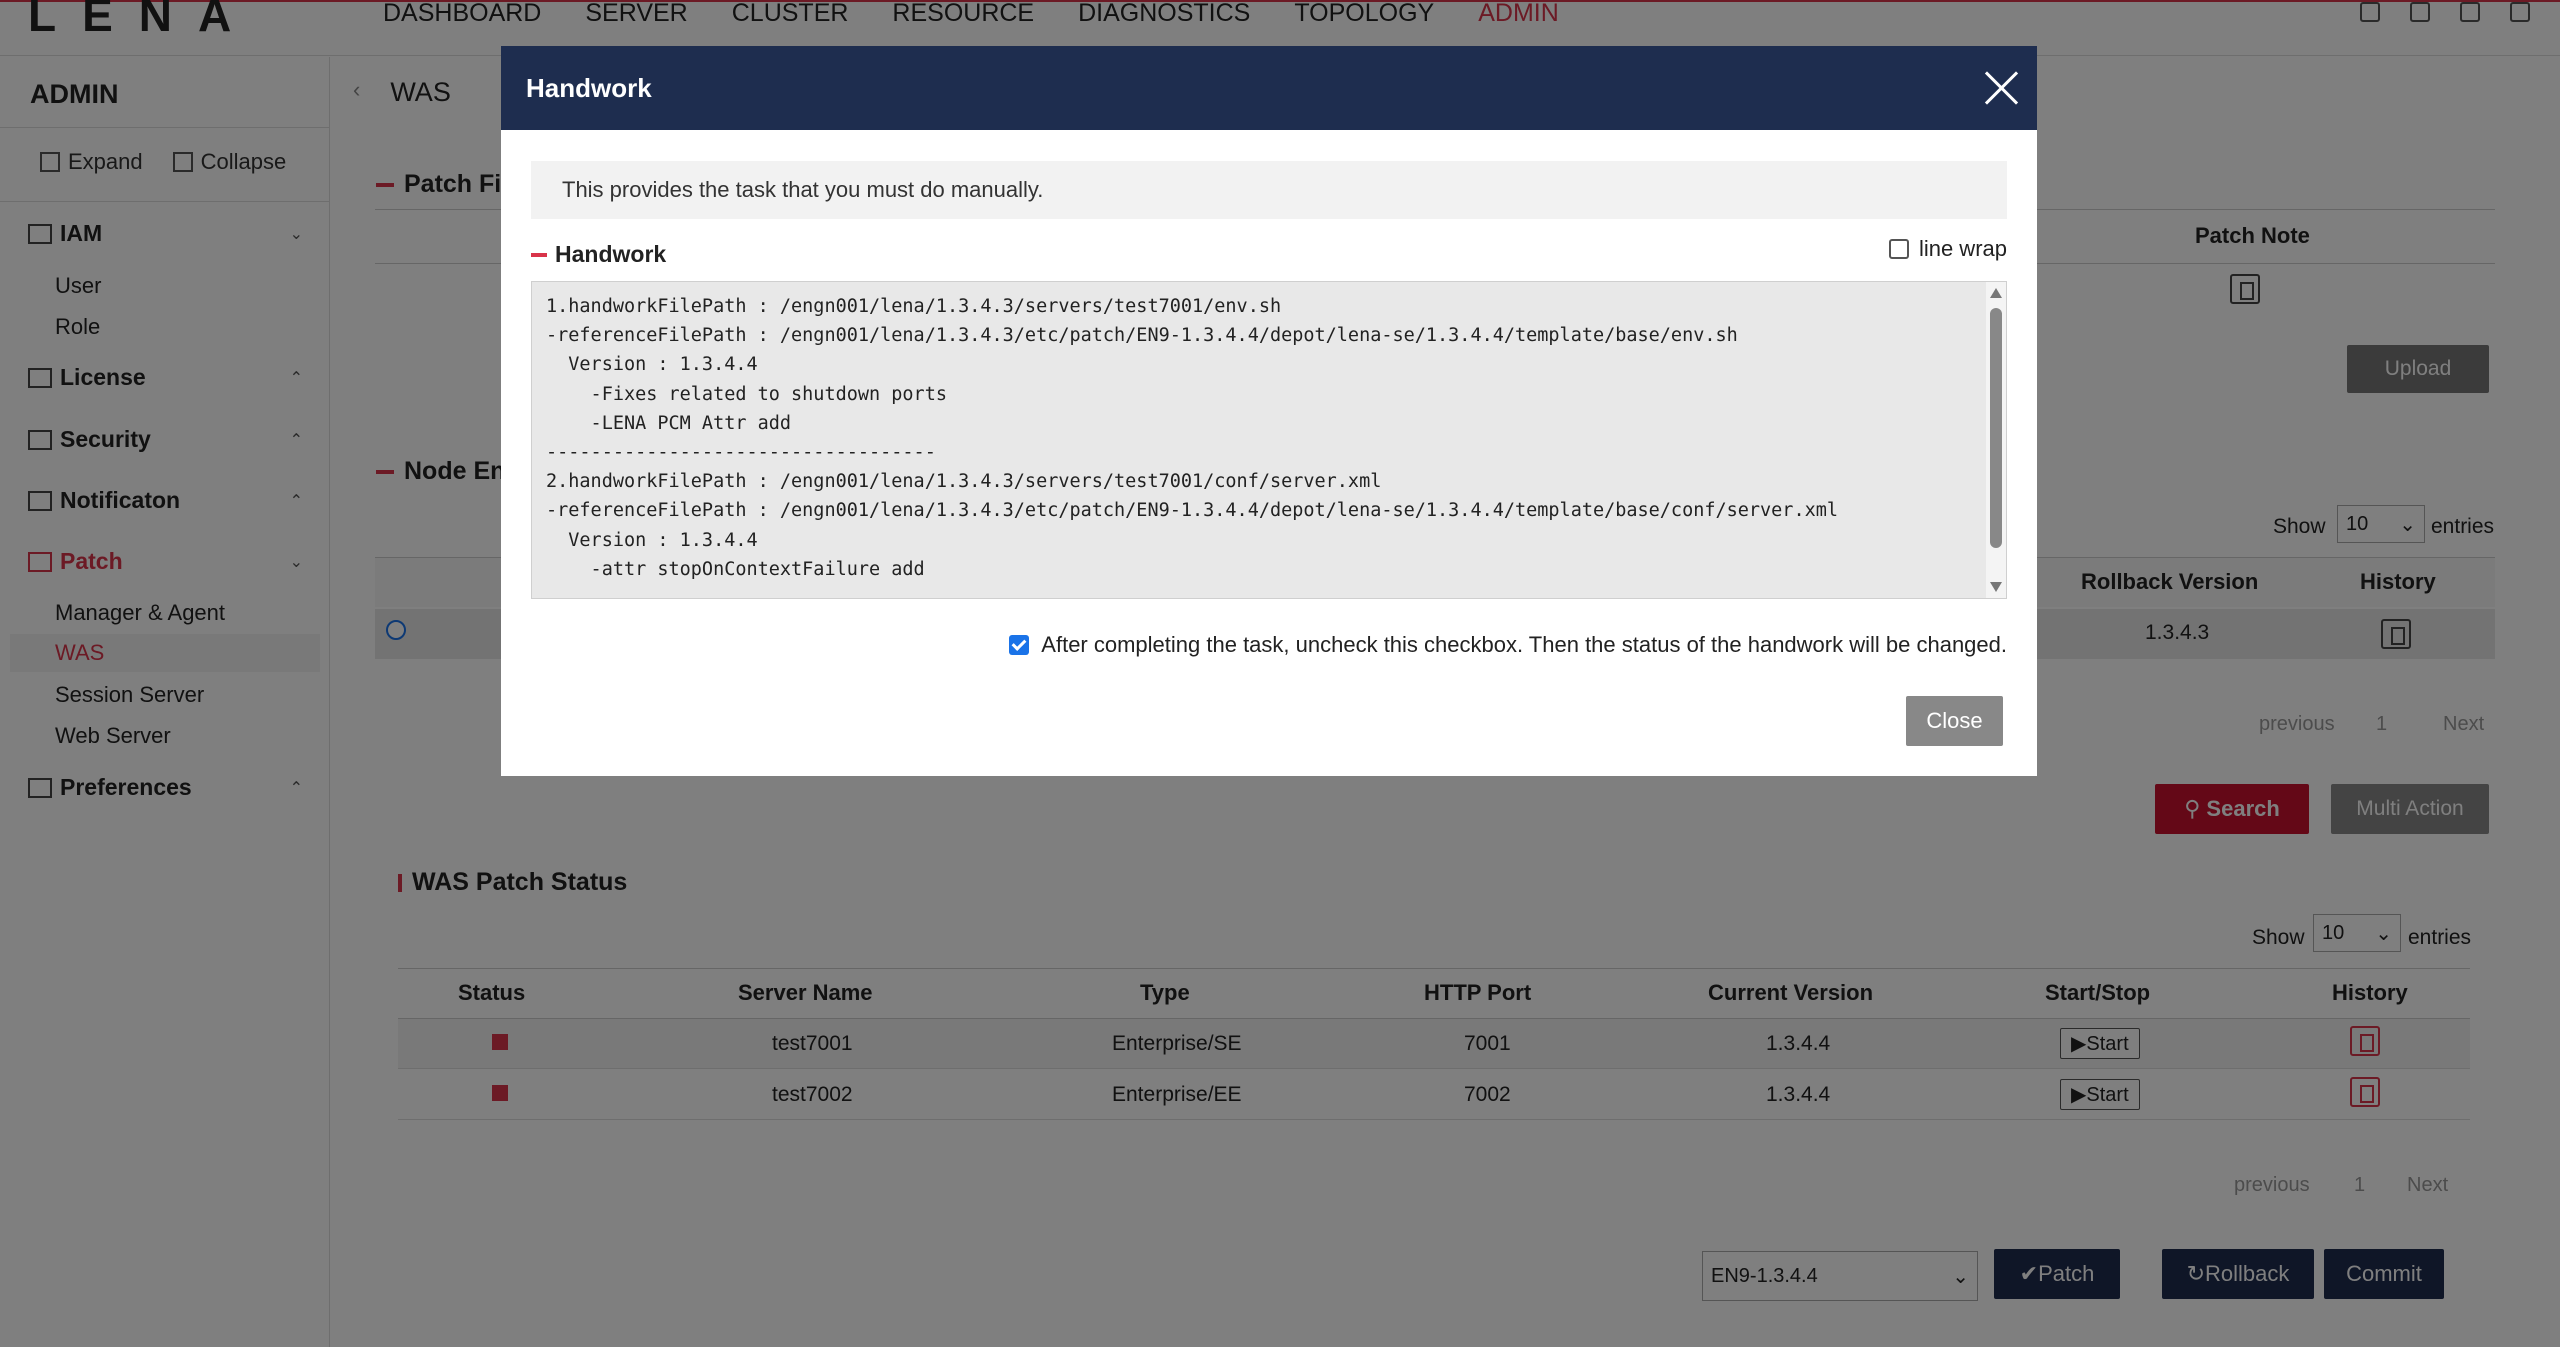 The width and height of the screenshot is (2560, 1347). I want to click on line-wrap-checkbox, so click(1898, 249).